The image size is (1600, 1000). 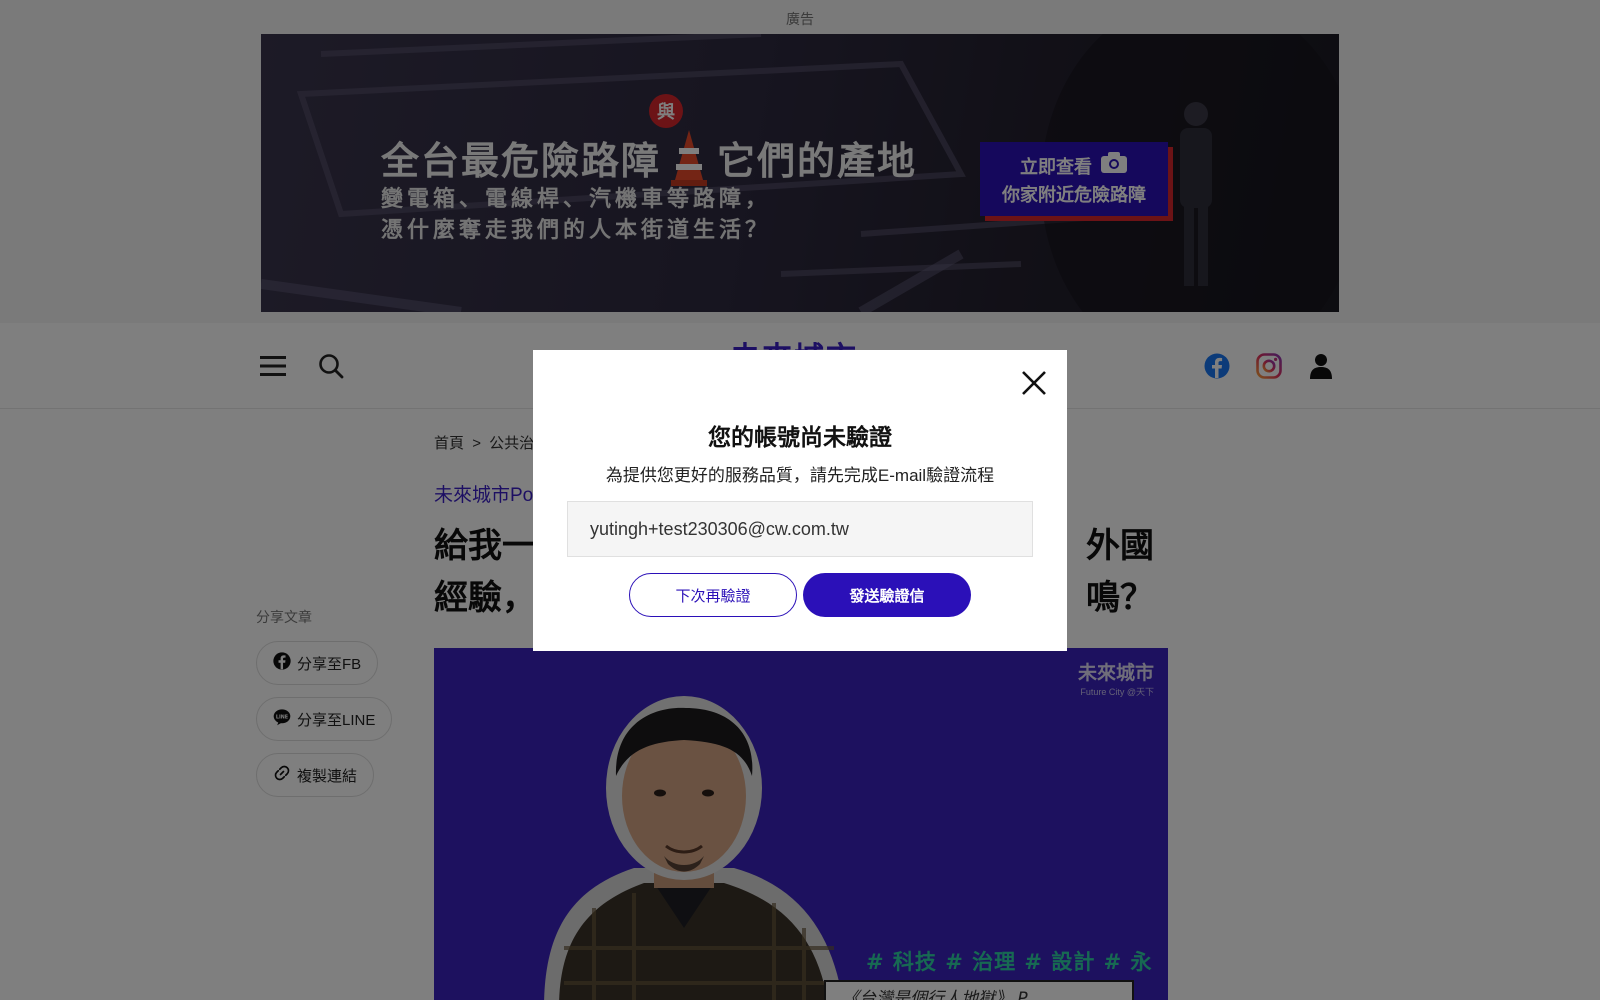 I want to click on send-verification-button: 發送驗證信, so click(x=887, y=595).